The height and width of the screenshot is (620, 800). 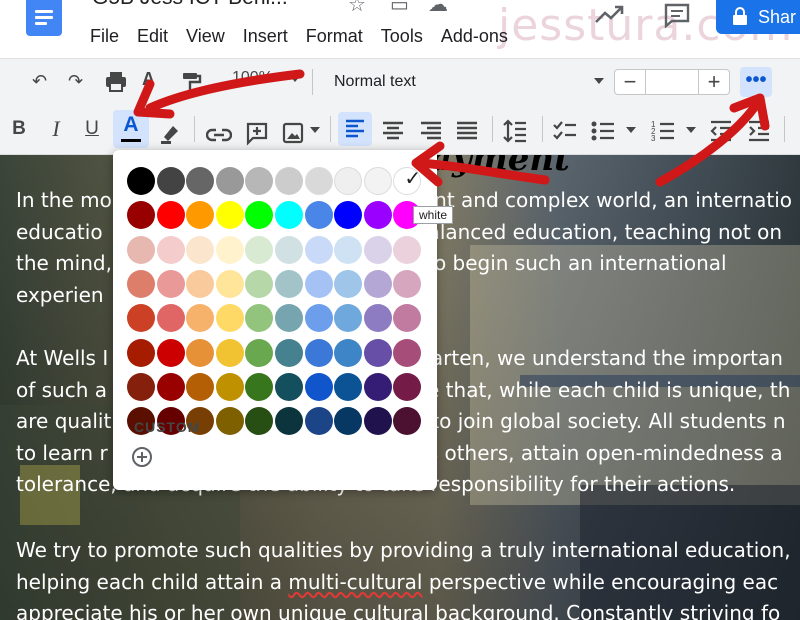 I want to click on redo-icon: ↷, so click(x=75, y=81).